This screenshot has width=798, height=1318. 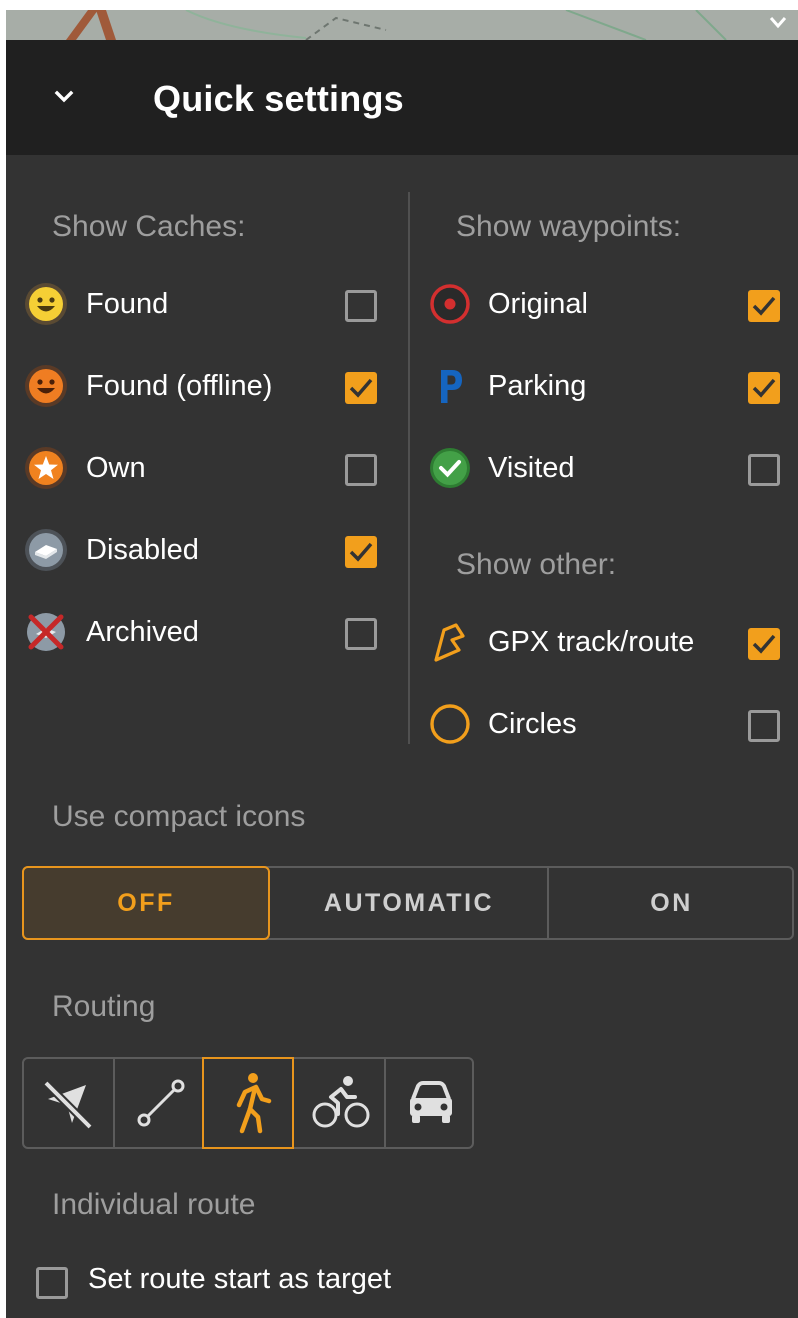 I want to click on car-icon, so click(x=431, y=1102).